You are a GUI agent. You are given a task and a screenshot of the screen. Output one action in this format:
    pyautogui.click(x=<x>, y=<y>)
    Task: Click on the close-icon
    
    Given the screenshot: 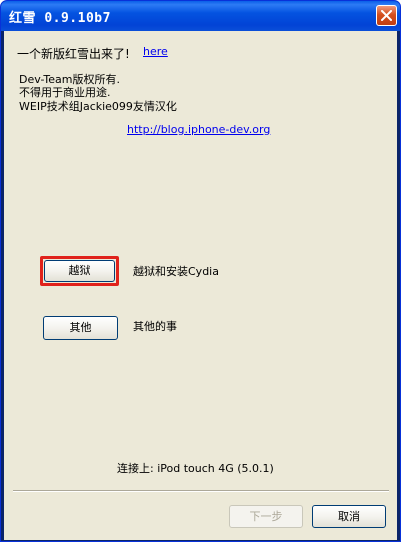 What is the action you would take?
    pyautogui.click(x=386, y=15)
    